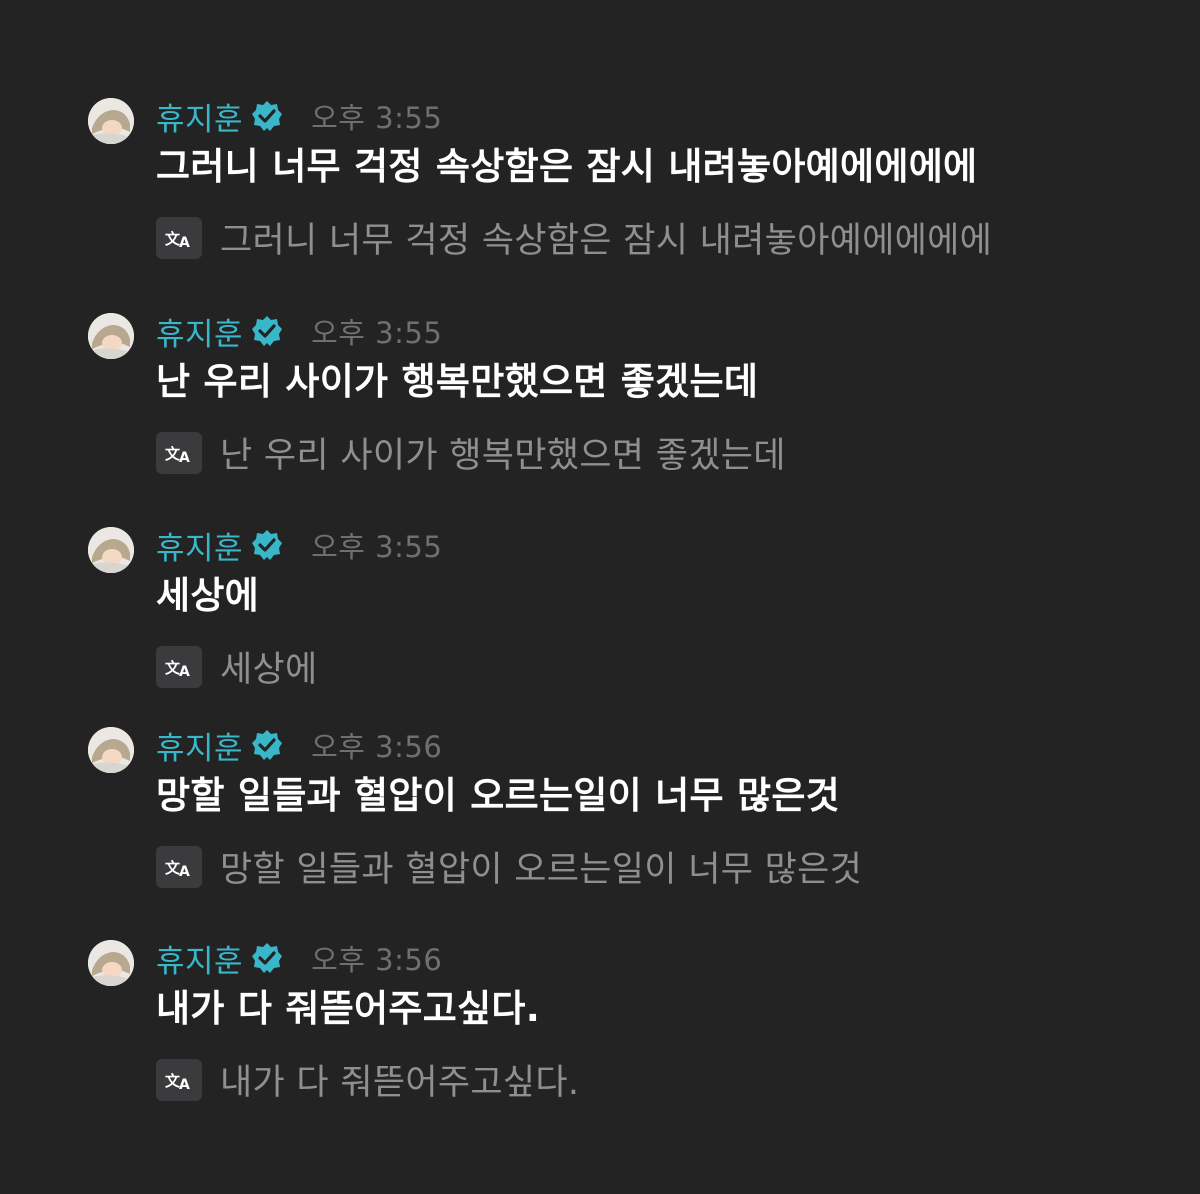 The width and height of the screenshot is (1200, 1194). I want to click on translated-text: 망할 일들과 혈압이 오르는일이 너무 많은것, so click(541, 870).